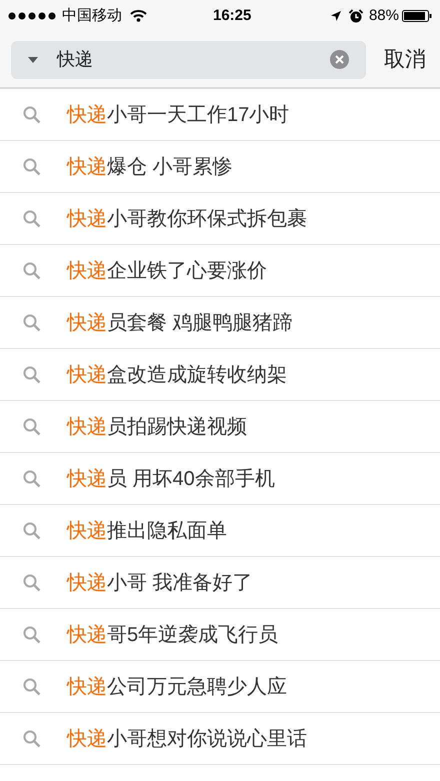 The width and height of the screenshot is (440, 781). Describe the element at coordinates (220, 323) in the screenshot. I see `suggestion-item: 快递员套餐 鸡腿鸭腿猪蹄` at that location.